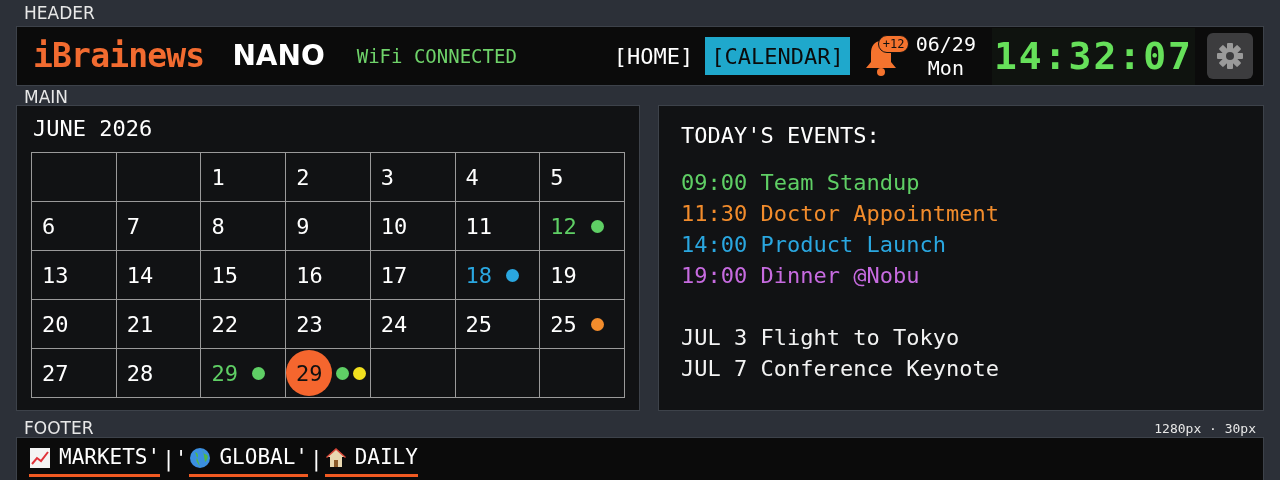  What do you see at coordinates (582, 226) in the screenshot?
I see `calendar-cell: 12` at bounding box center [582, 226].